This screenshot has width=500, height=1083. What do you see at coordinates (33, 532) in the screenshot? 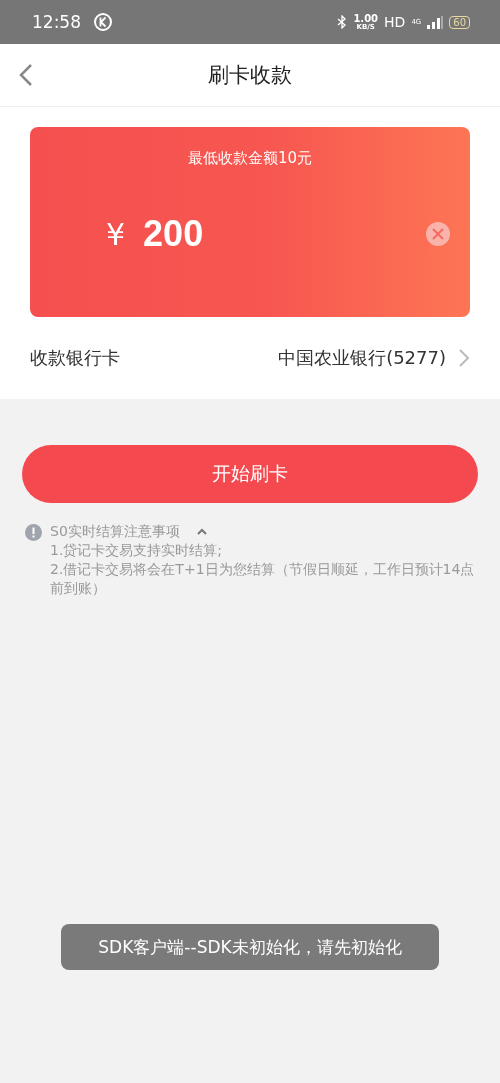
I see `info-icon` at bounding box center [33, 532].